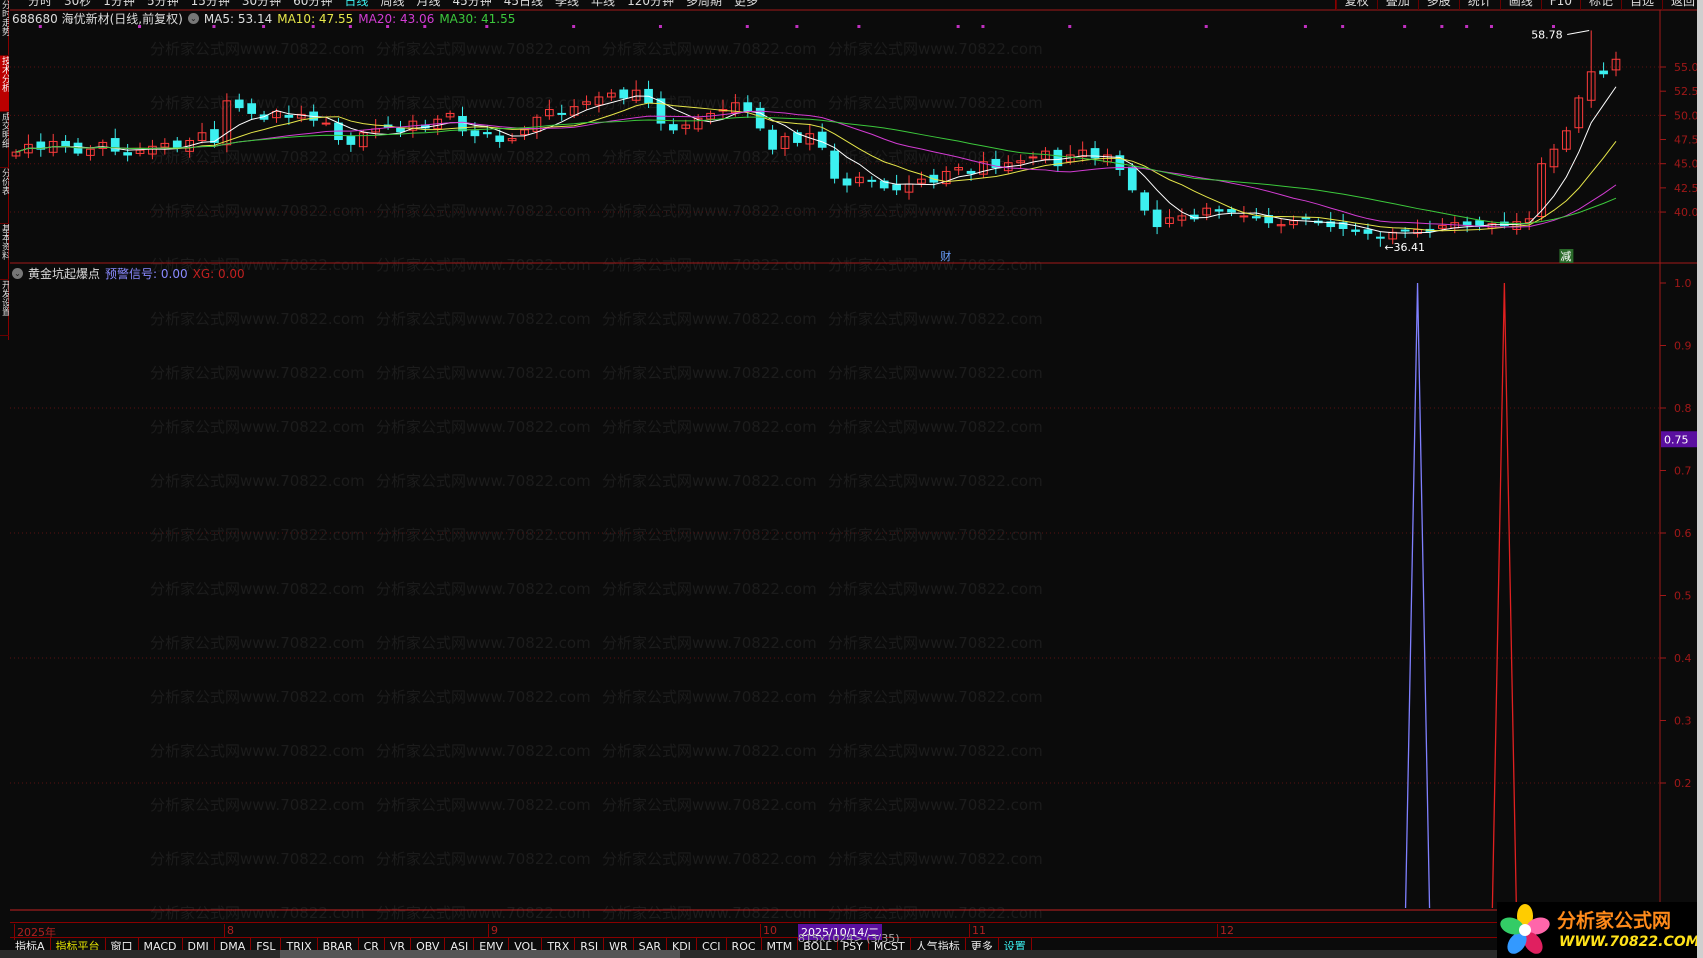 The width and height of the screenshot is (1703, 958). Describe the element at coordinates (1225, 930) in the screenshot. I see `date-label: 12` at that location.